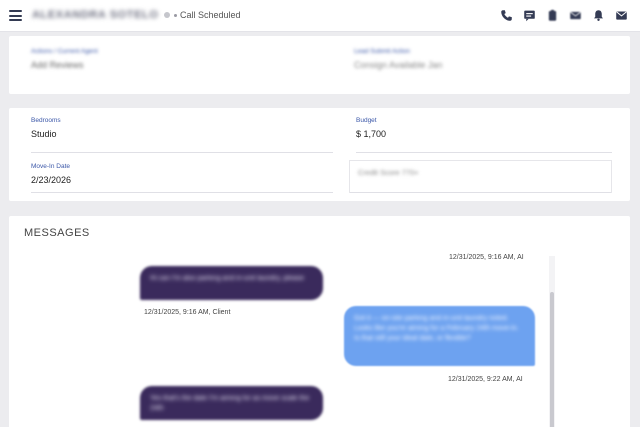 This screenshot has width=640, height=427. Describe the element at coordinates (181, 65) in the screenshot. I see `summary-left-field: Actions / Current Agent Add Reviews` at that location.